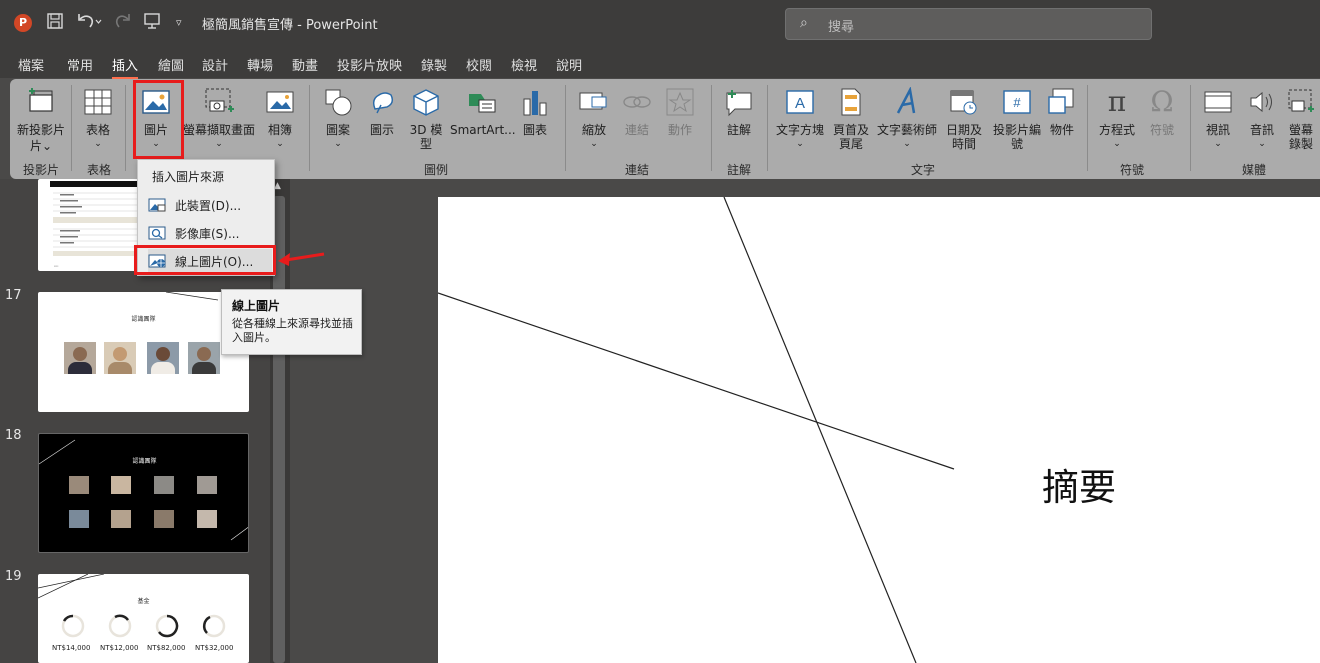 The height and width of the screenshot is (663, 1320). Describe the element at coordinates (569, 64) in the screenshot. I see `tab-help: 說明` at that location.